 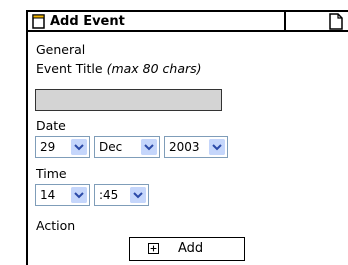 What do you see at coordinates (51, 173) in the screenshot?
I see `time-label: Time` at bounding box center [51, 173].